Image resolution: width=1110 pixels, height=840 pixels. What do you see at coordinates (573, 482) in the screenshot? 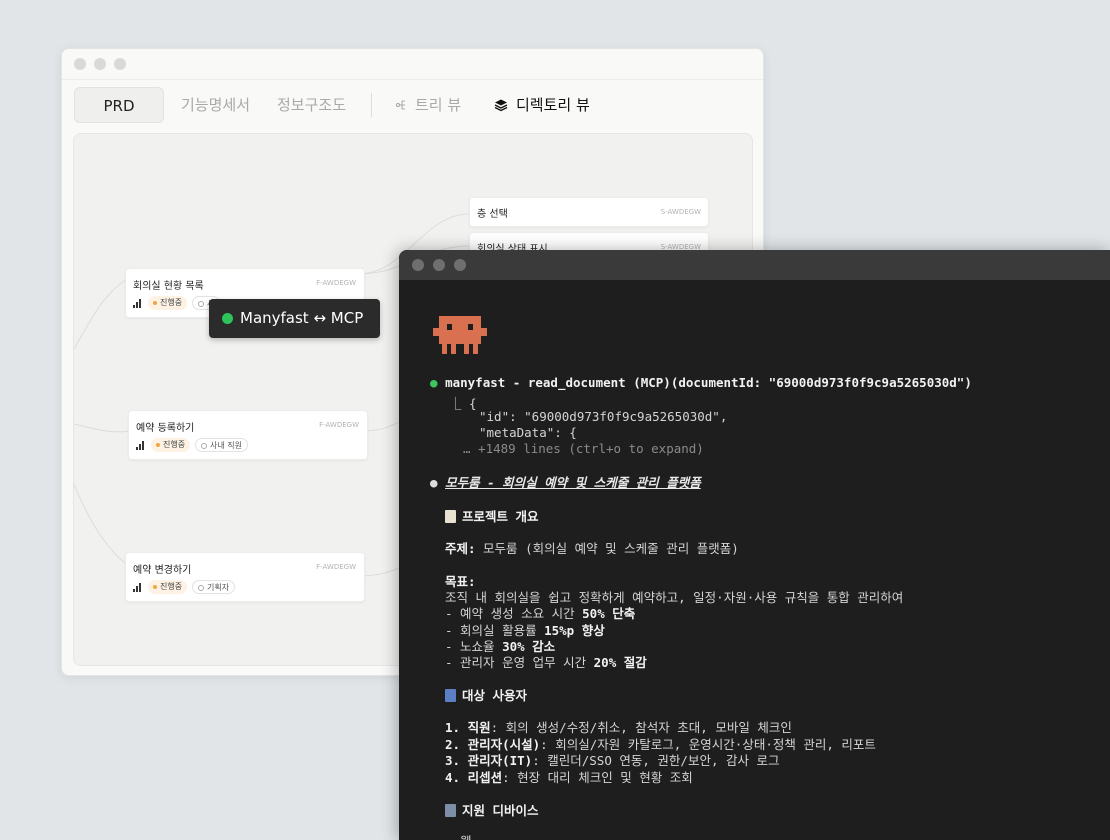
I see `doc-title: 모두룸 - 회의실 예약 및 스케줄 관리 플랫폼` at bounding box center [573, 482].